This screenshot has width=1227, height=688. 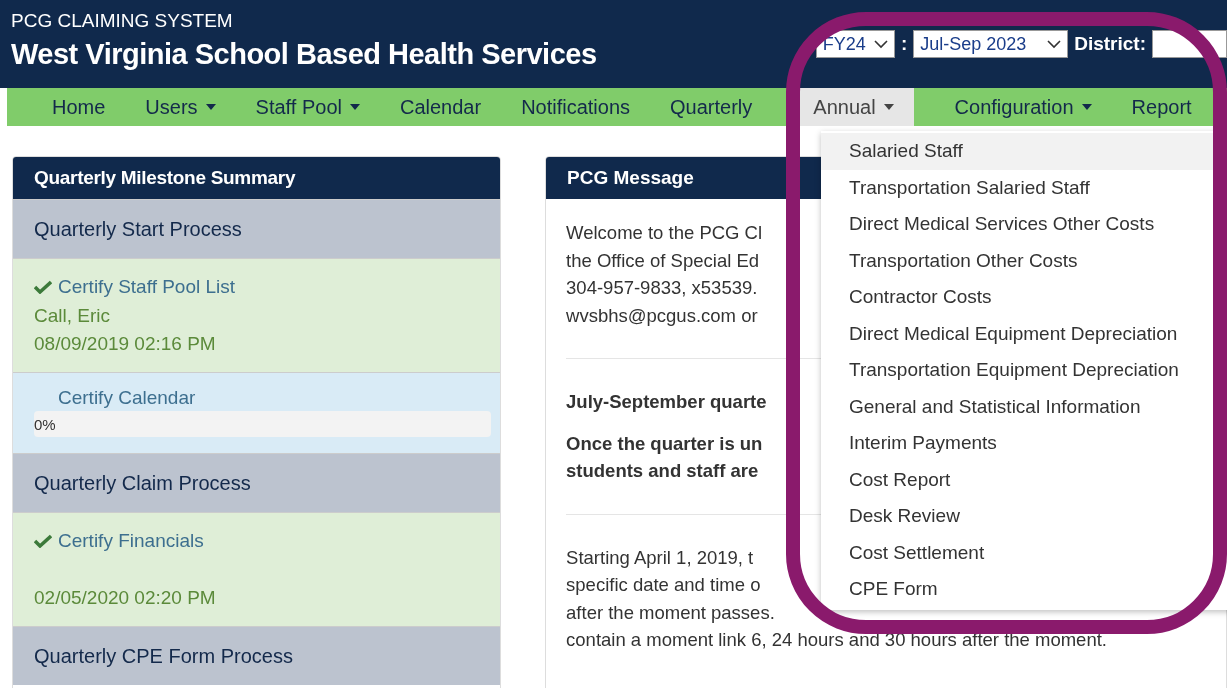 What do you see at coordinates (1024, 224) in the screenshot?
I see `menu-item: Direct Medical Services Other Costs` at bounding box center [1024, 224].